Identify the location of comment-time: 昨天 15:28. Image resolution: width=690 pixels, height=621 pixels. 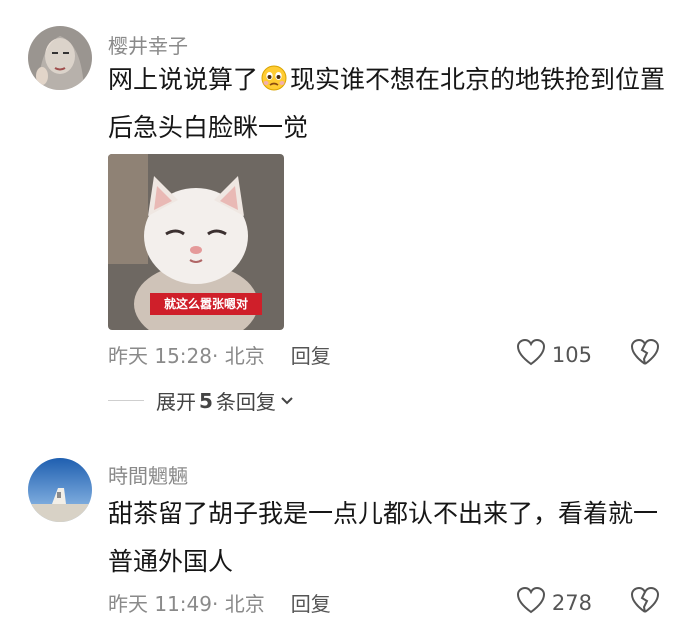
(160, 356).